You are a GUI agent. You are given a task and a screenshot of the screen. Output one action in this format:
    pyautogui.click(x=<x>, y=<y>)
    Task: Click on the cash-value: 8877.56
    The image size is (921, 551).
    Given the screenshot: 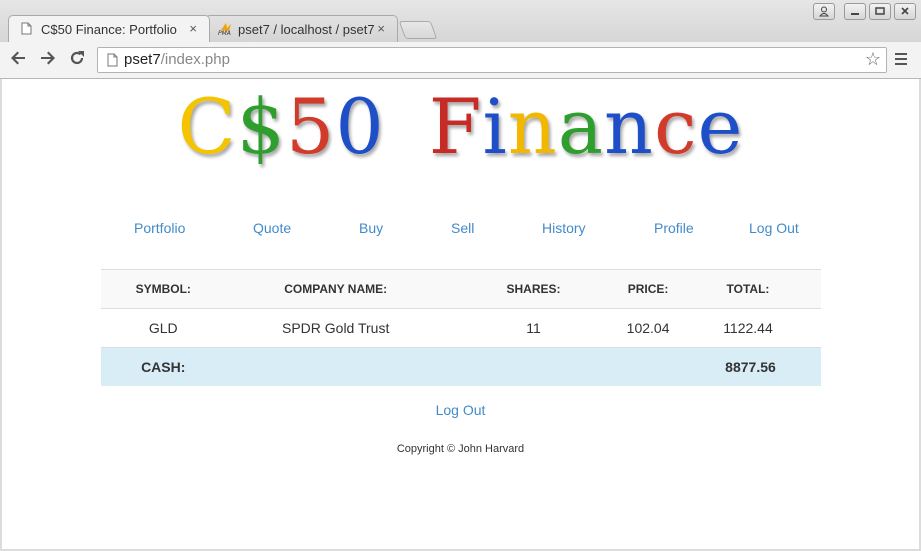 What is the action you would take?
    pyautogui.click(x=747, y=366)
    